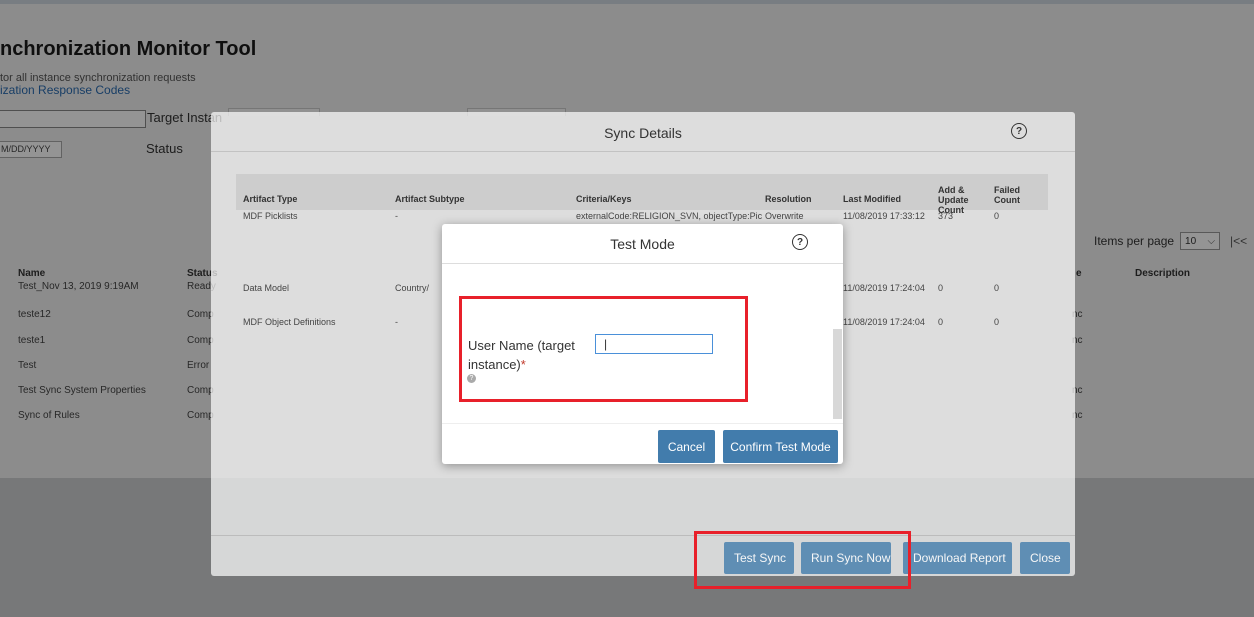 This screenshot has width=1254, height=617. What do you see at coordinates (270, 216) in the screenshot?
I see `artifact-type-cell: MDF Picklists` at bounding box center [270, 216].